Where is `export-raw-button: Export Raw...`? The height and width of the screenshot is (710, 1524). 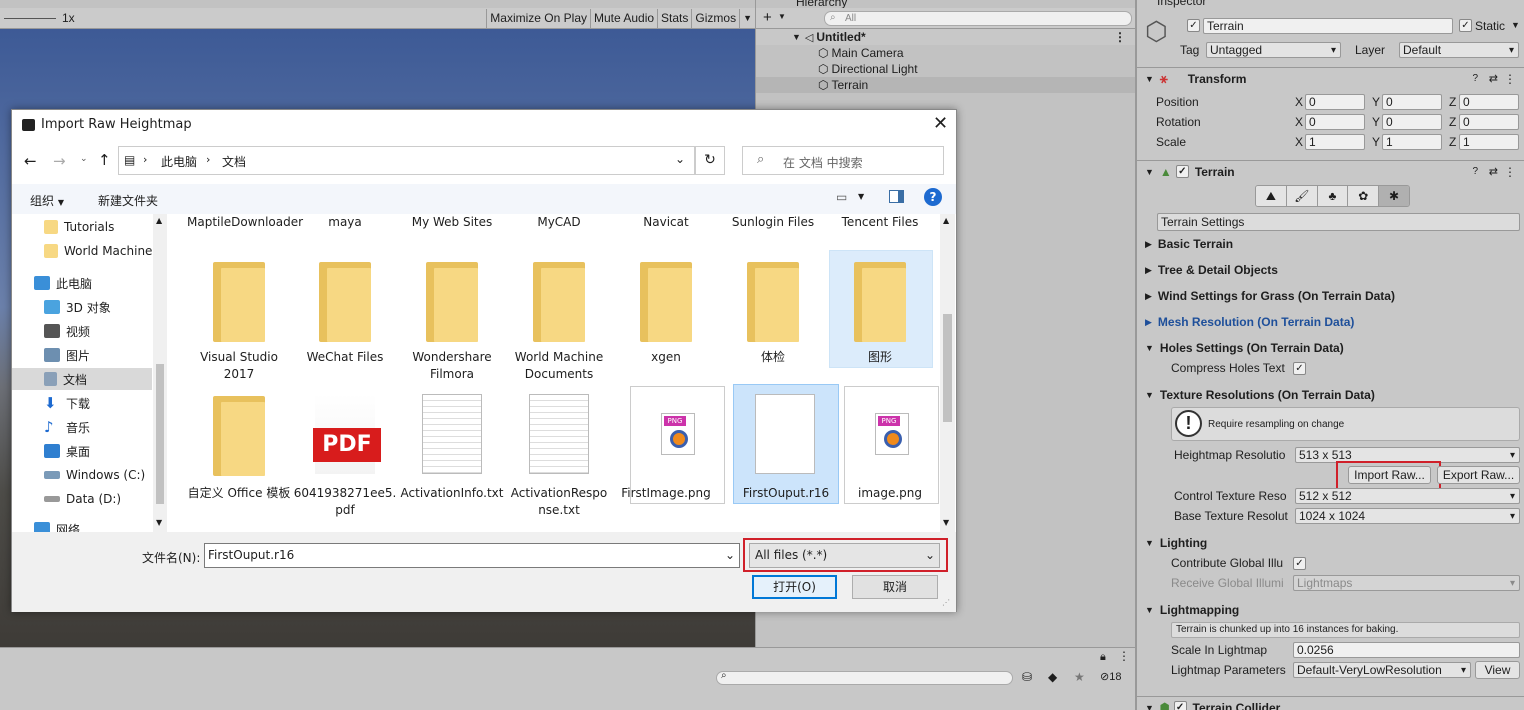 export-raw-button: Export Raw... is located at coordinates (1478, 475).